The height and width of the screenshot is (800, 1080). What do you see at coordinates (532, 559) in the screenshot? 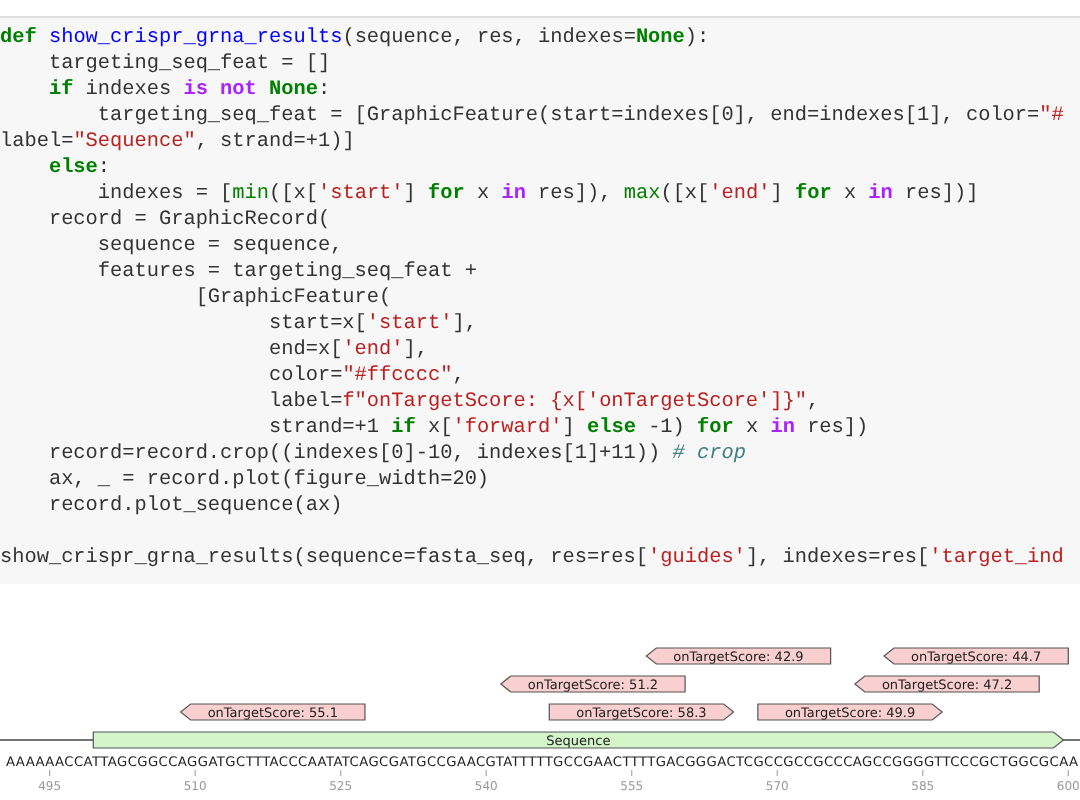
I see `code-line: show_crispr_grna_results(sequence=fasta_seq, res=res['guides'], indexes=res['target_ind` at bounding box center [532, 559].